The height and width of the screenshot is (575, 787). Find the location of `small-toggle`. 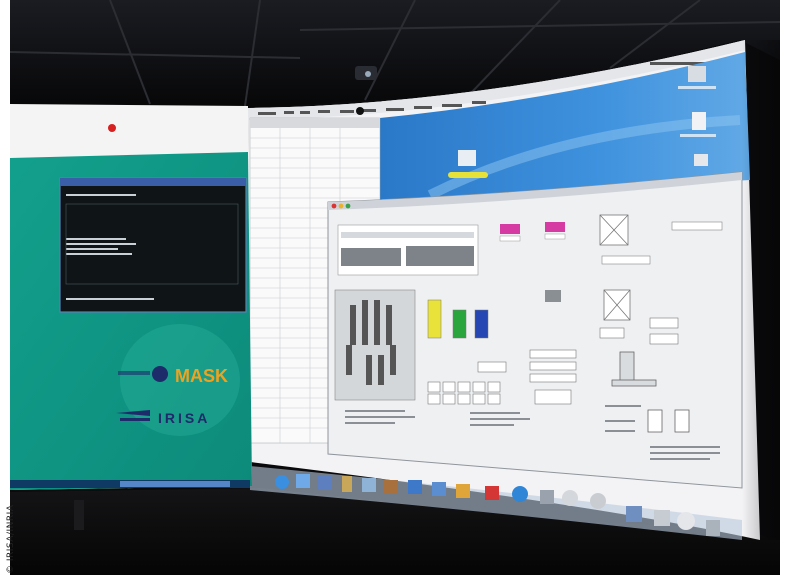

small-toggle is located at coordinates (553, 296).